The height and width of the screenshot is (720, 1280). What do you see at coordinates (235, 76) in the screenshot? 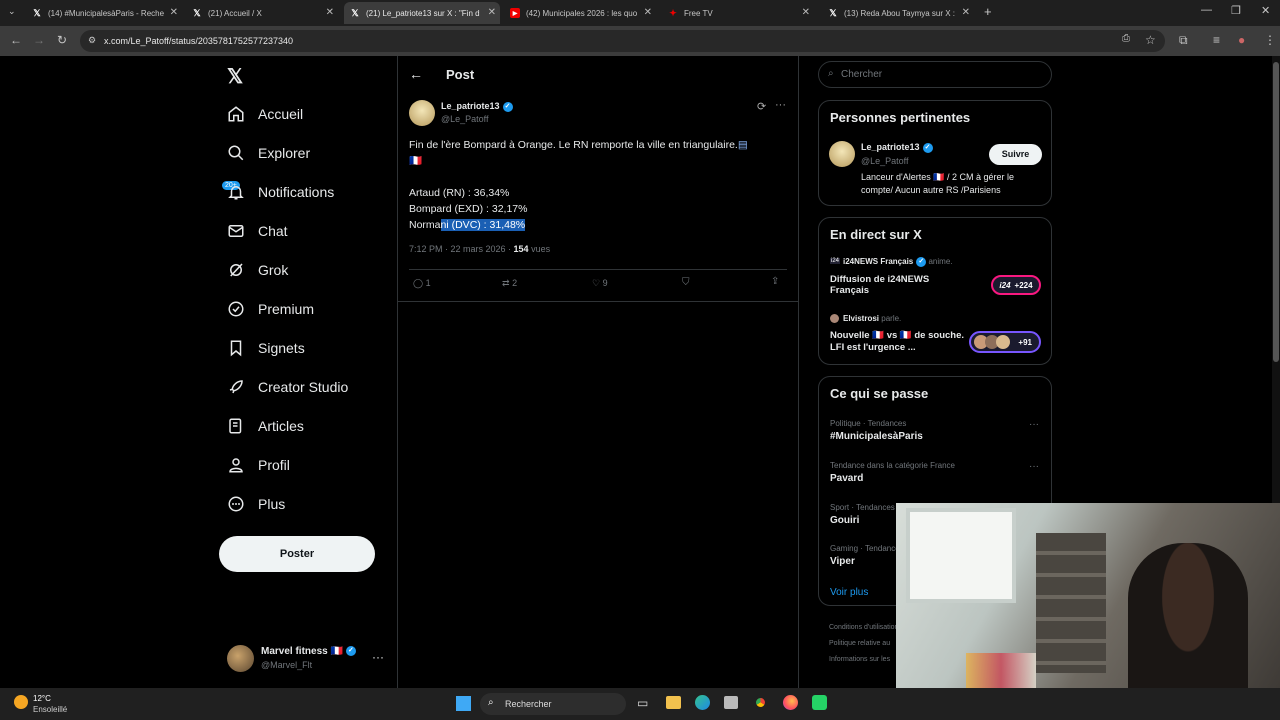
I see `x-logo: 𝕏` at bounding box center [235, 76].